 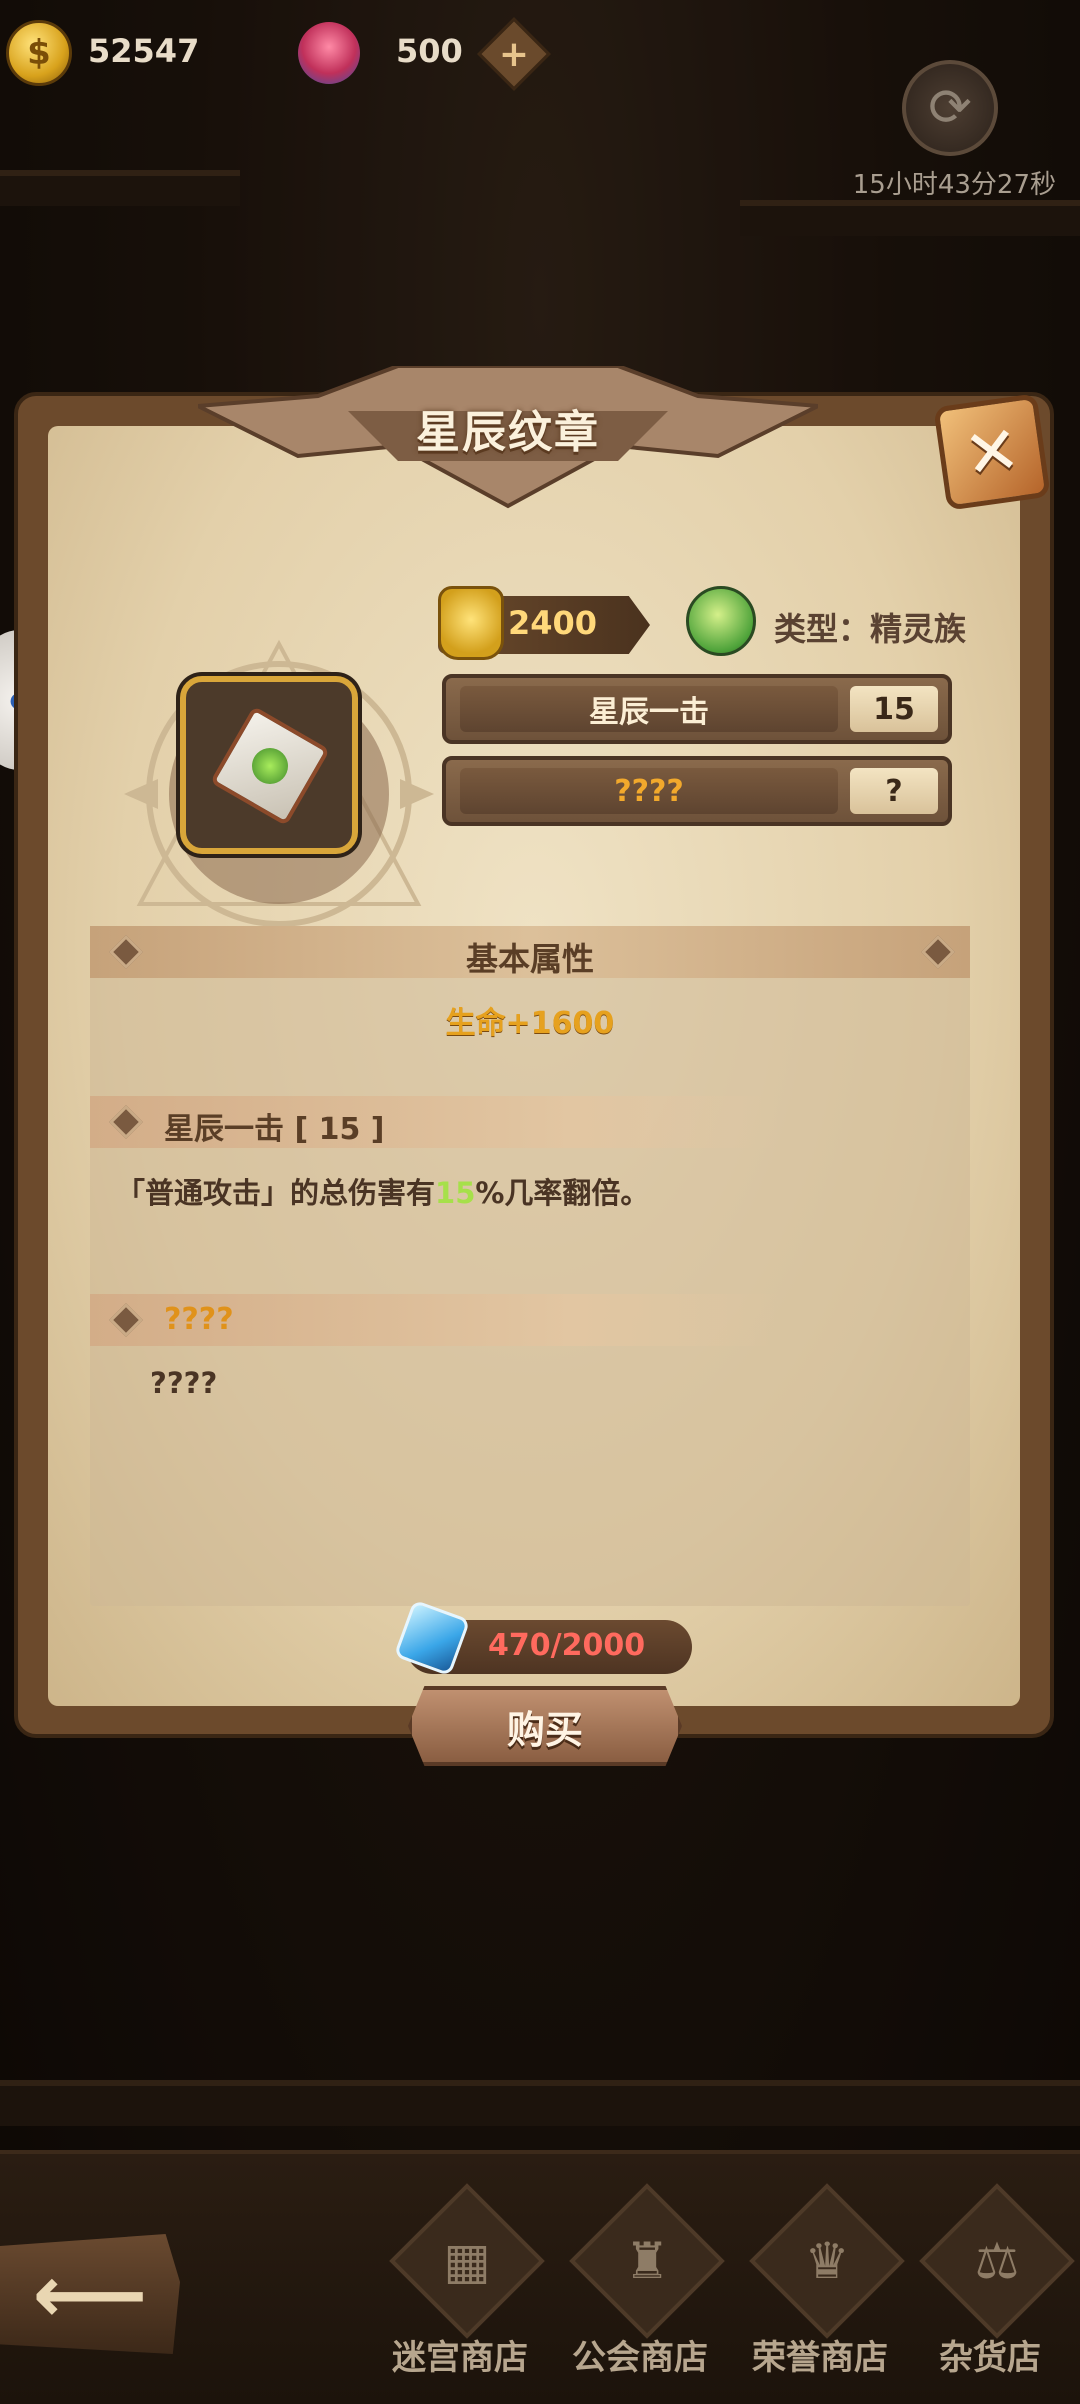 I want to click on skill-detail-description: 「普通攻击」的总伤害有15%几率翻倍。, so click(x=382, y=1191).